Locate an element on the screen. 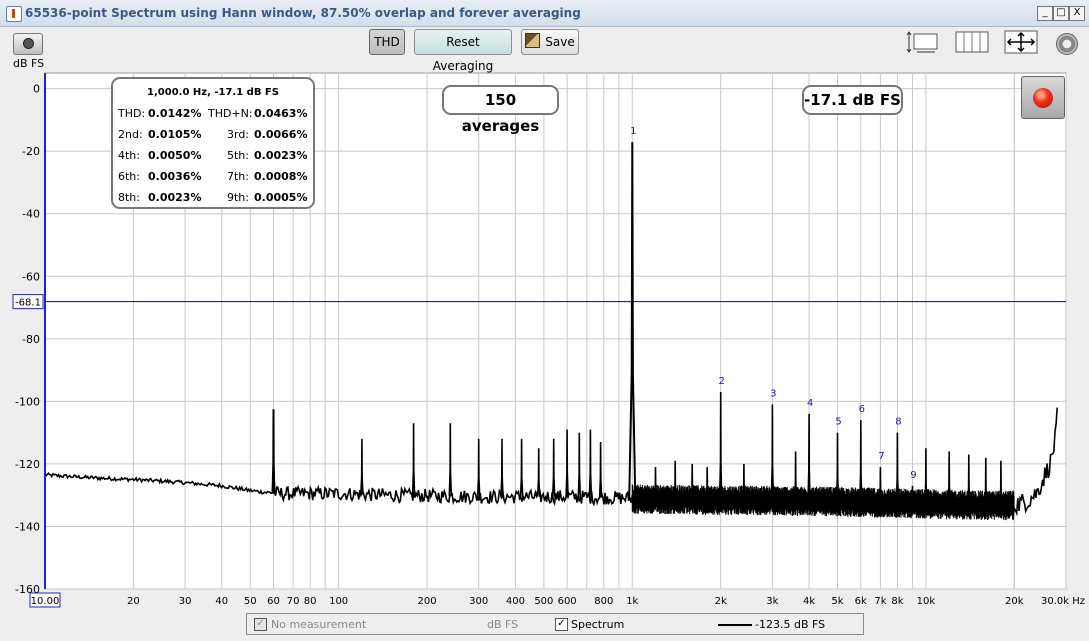  x-tick-label: 200 is located at coordinates (426, 601).